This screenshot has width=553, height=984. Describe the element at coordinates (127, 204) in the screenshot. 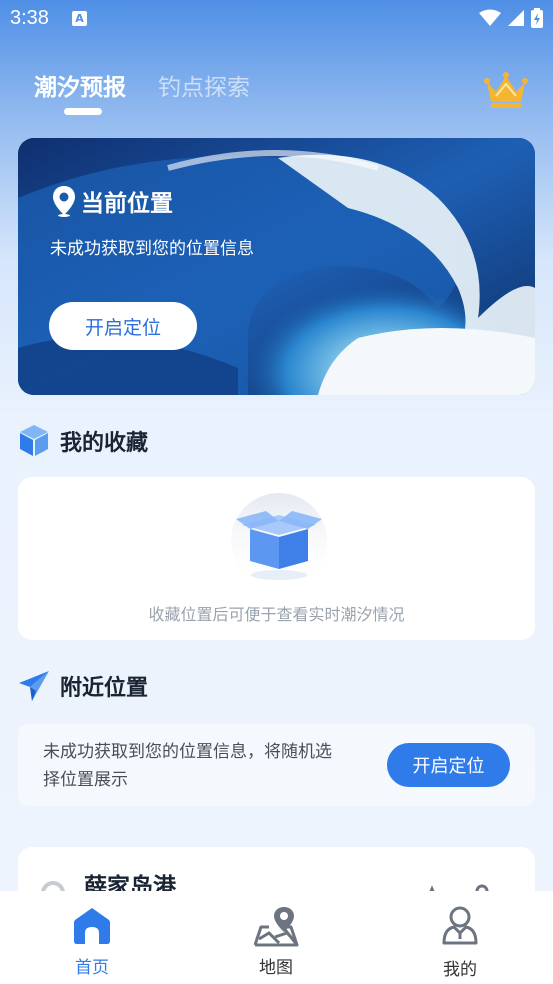

I see `hero-title: 当前位置` at that location.